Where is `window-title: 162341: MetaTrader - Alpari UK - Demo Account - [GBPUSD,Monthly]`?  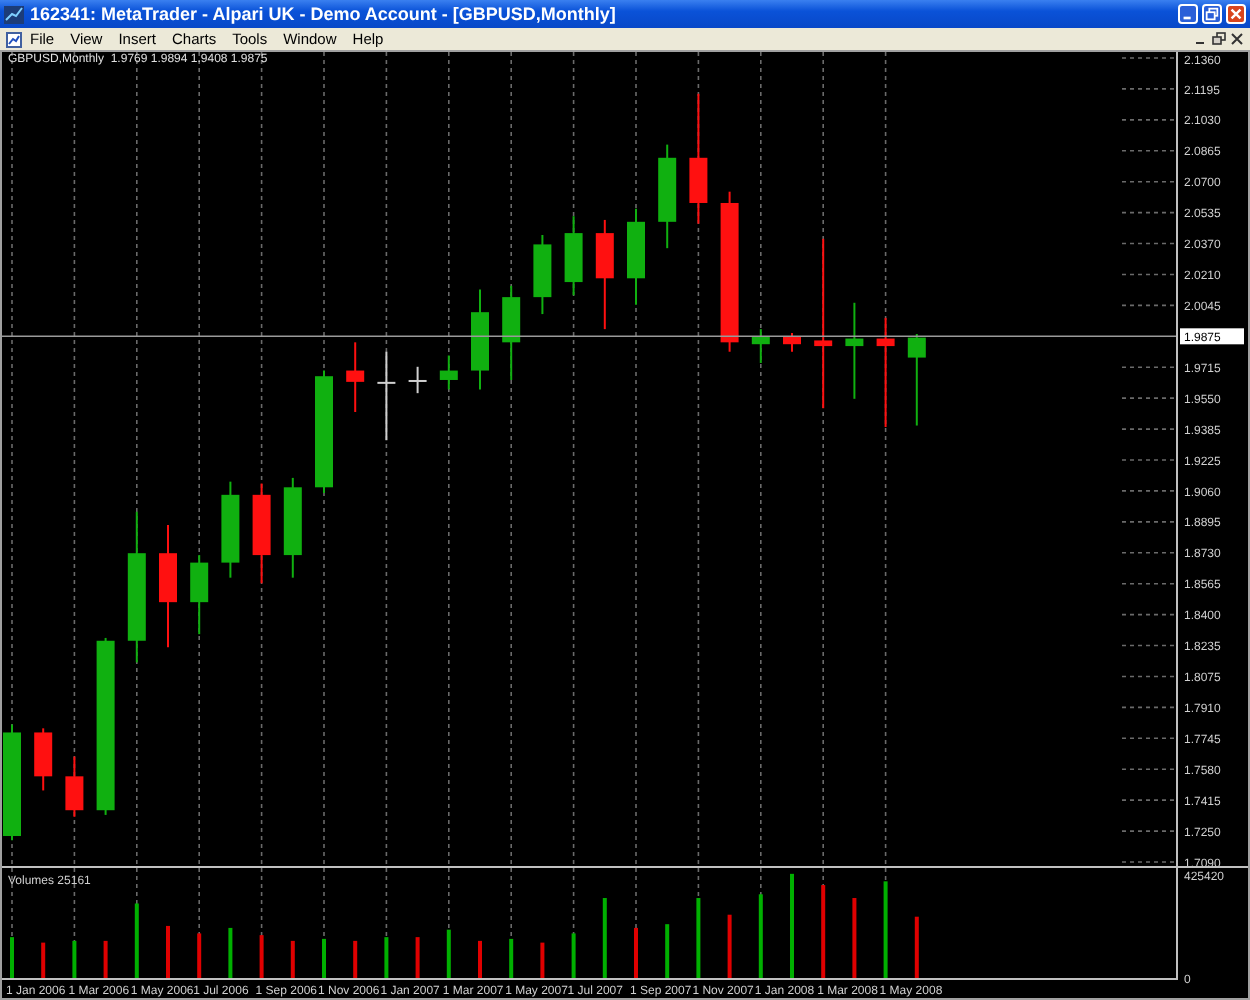
window-title: 162341: MetaTrader - Alpari UK - Demo Account - [GBPUSD,Monthly] is located at coordinates (324, 14).